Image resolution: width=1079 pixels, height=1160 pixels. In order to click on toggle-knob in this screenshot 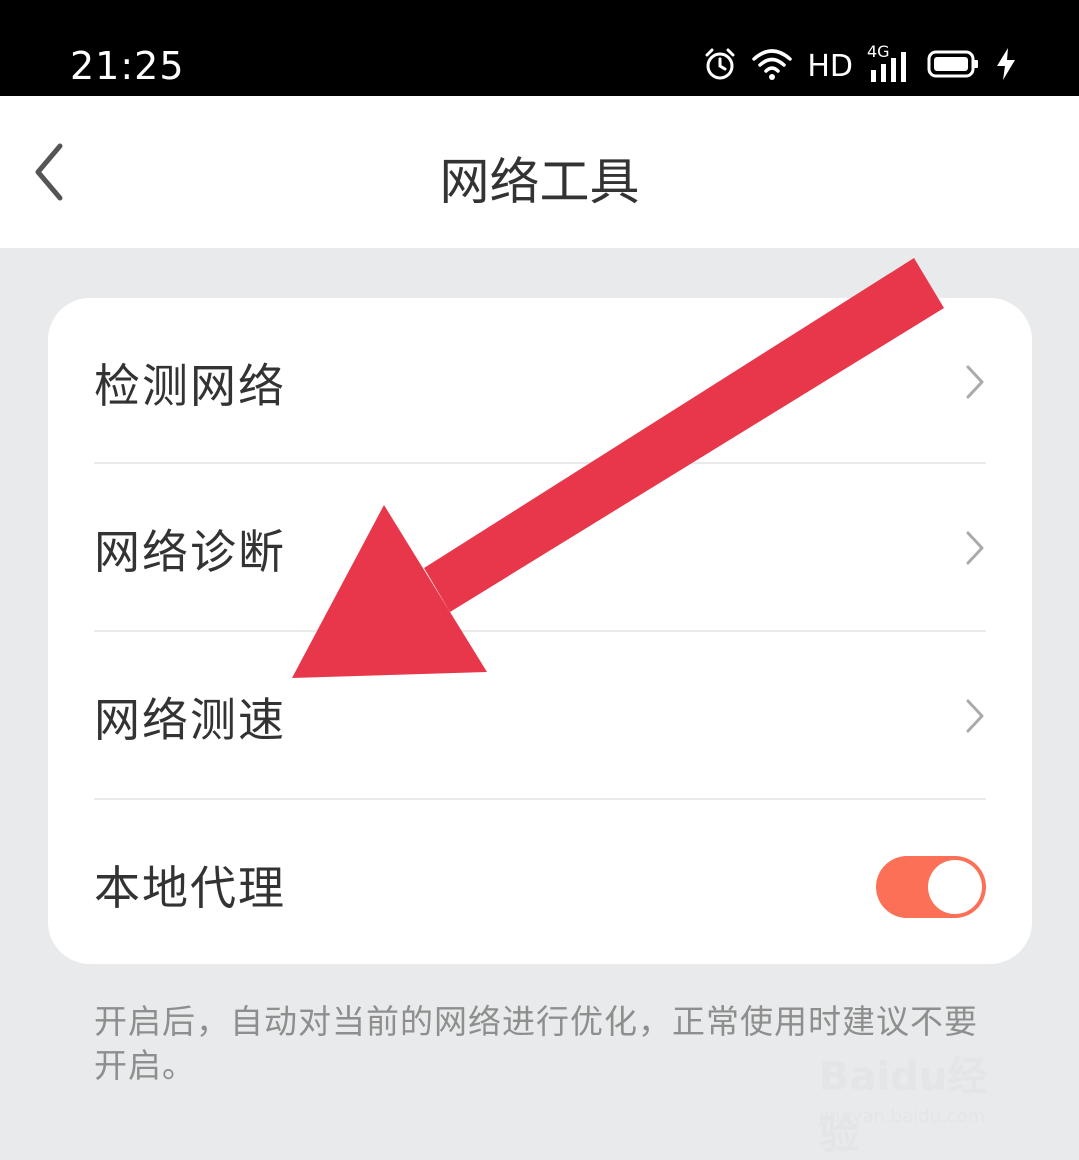, I will do `click(955, 887)`.